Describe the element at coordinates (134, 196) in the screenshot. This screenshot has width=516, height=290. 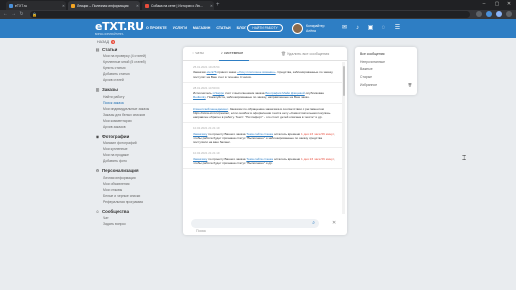
I see `sidebar-item: Белые и черные списки` at that location.